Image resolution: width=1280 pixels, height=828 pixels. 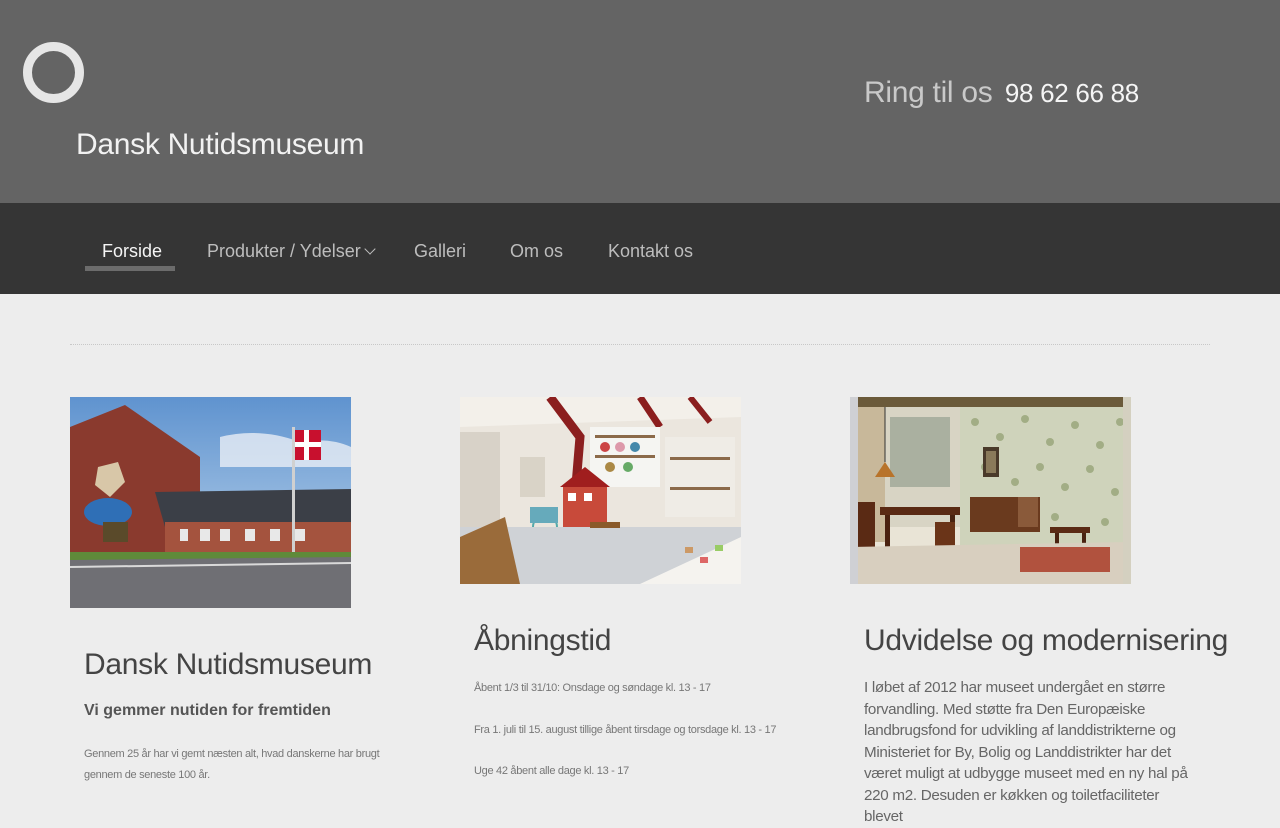 What do you see at coordinates (220, 145) in the screenshot?
I see `site-title: Dansk Nutidsmuseum` at bounding box center [220, 145].